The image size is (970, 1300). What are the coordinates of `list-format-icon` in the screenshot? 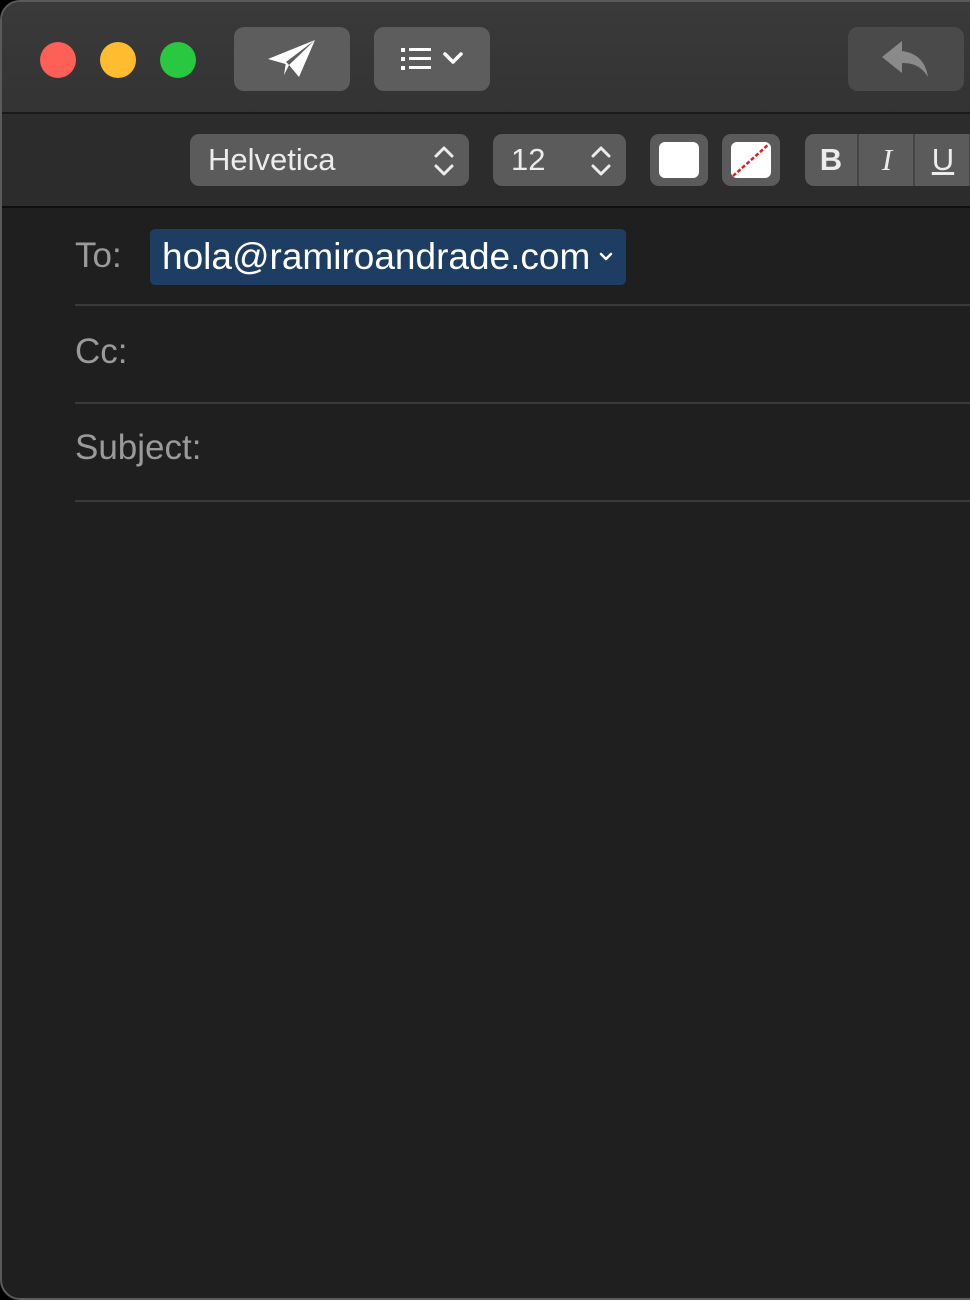 It's located at (432, 59).